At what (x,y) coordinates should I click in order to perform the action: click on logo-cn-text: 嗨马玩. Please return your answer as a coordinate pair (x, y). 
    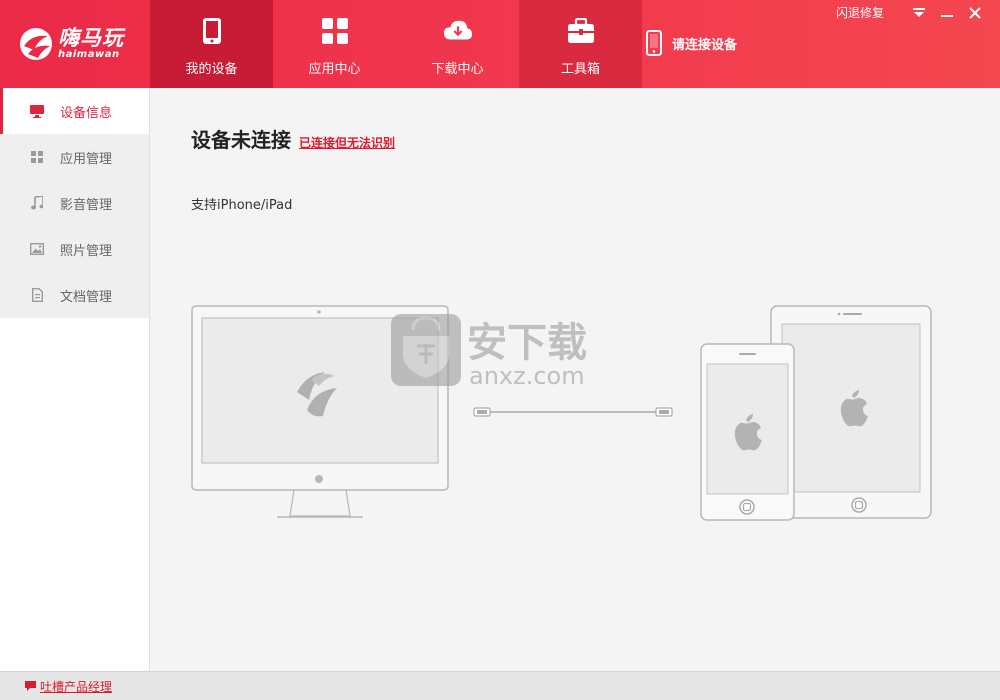
    Looking at the image, I should click on (91, 38).